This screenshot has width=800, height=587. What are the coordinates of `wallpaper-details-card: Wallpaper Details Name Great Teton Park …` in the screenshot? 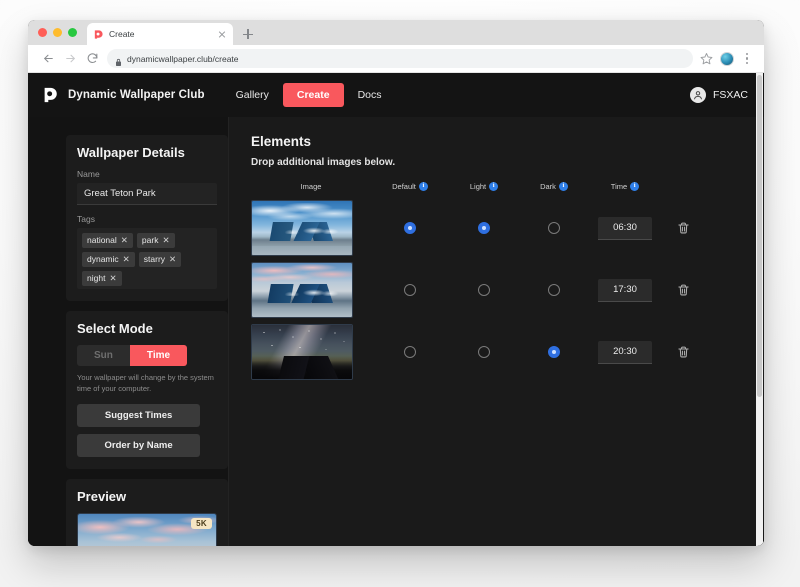 It's located at (147, 218).